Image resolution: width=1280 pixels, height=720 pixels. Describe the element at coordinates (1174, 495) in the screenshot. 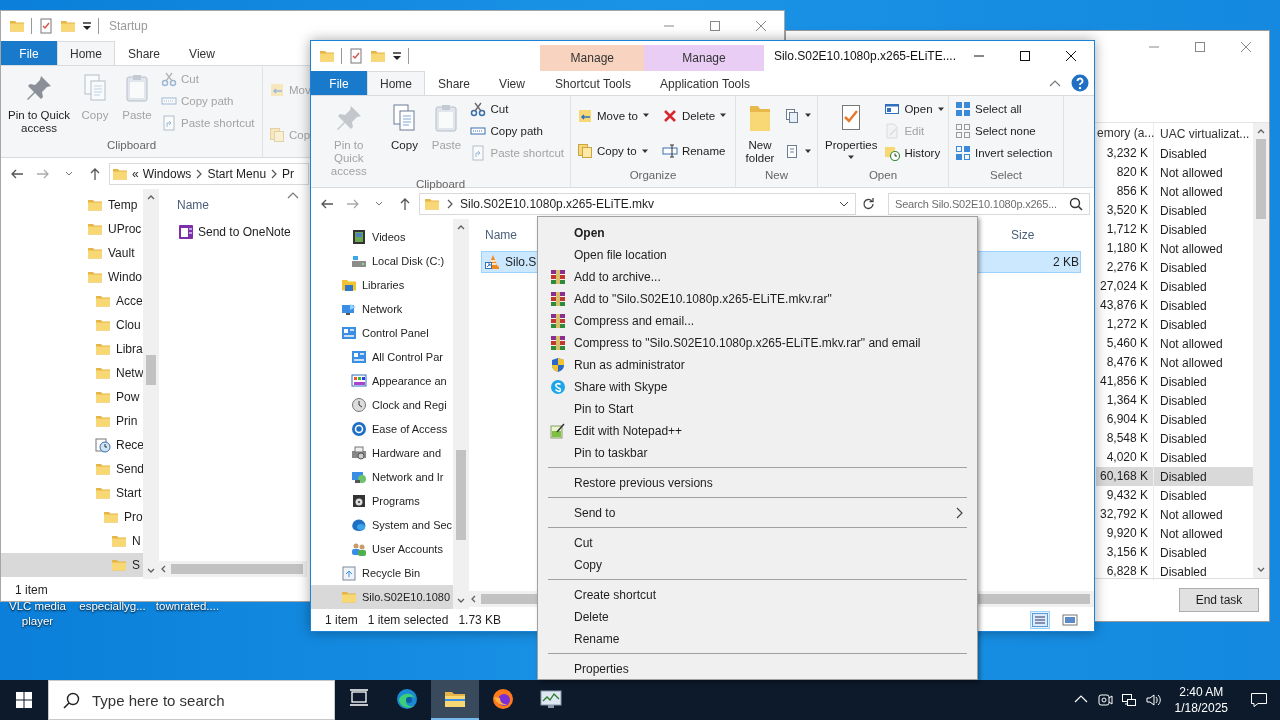

I see `table-row: 9,432 K Disabled` at that location.